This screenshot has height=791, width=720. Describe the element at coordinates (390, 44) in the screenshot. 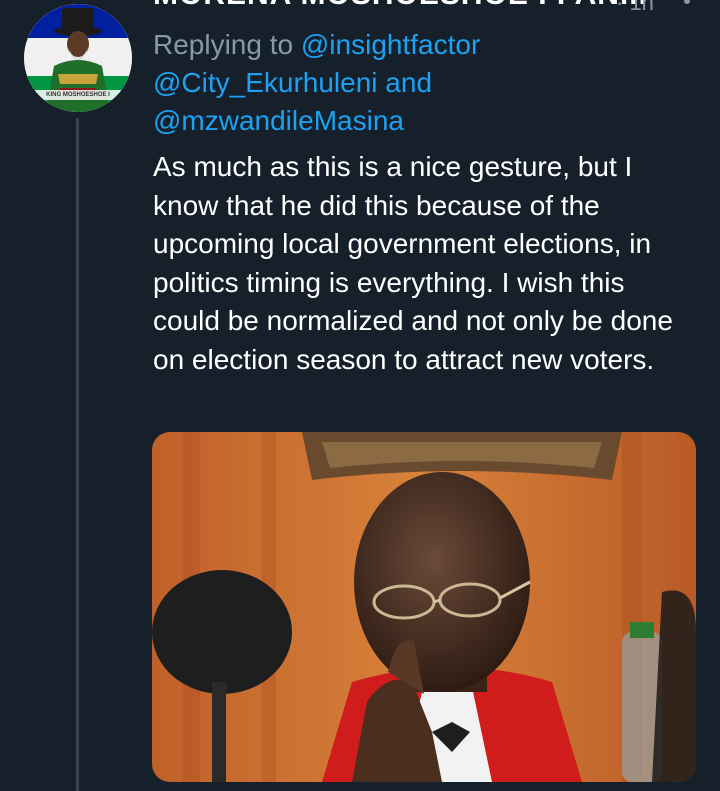

I see `mention-link: @insightfactor` at that location.